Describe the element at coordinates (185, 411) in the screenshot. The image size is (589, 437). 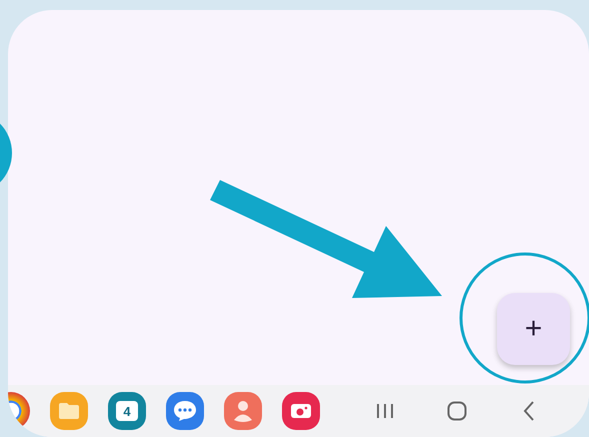
I see `chat-bubble-app-icon` at that location.